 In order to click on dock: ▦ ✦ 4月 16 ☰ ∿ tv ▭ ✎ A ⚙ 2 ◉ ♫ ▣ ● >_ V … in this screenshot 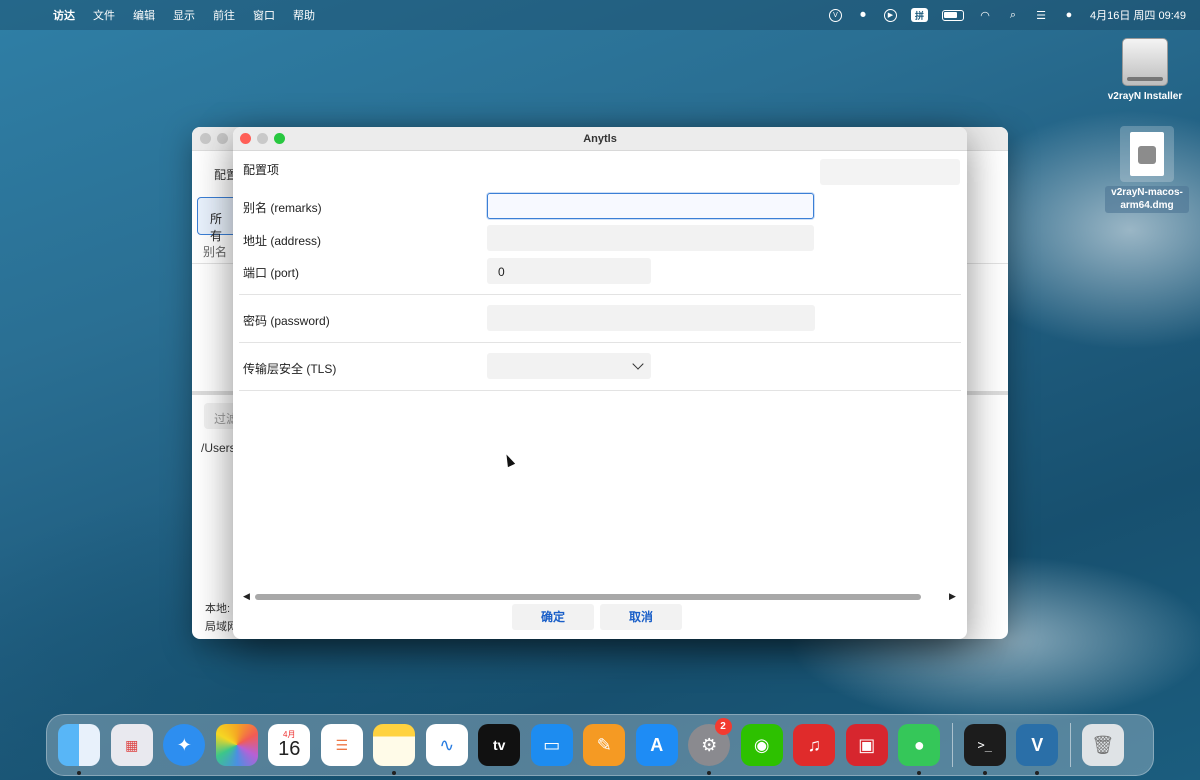, I will do `click(600, 745)`.